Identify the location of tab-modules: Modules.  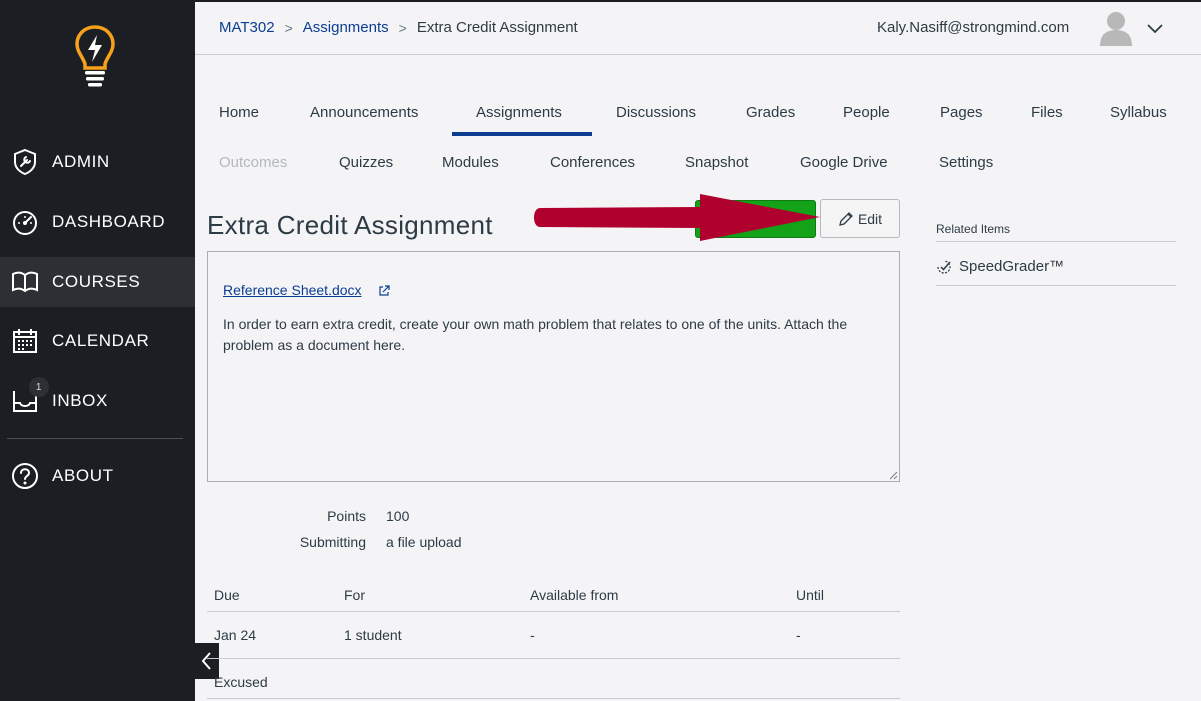
(470, 162).